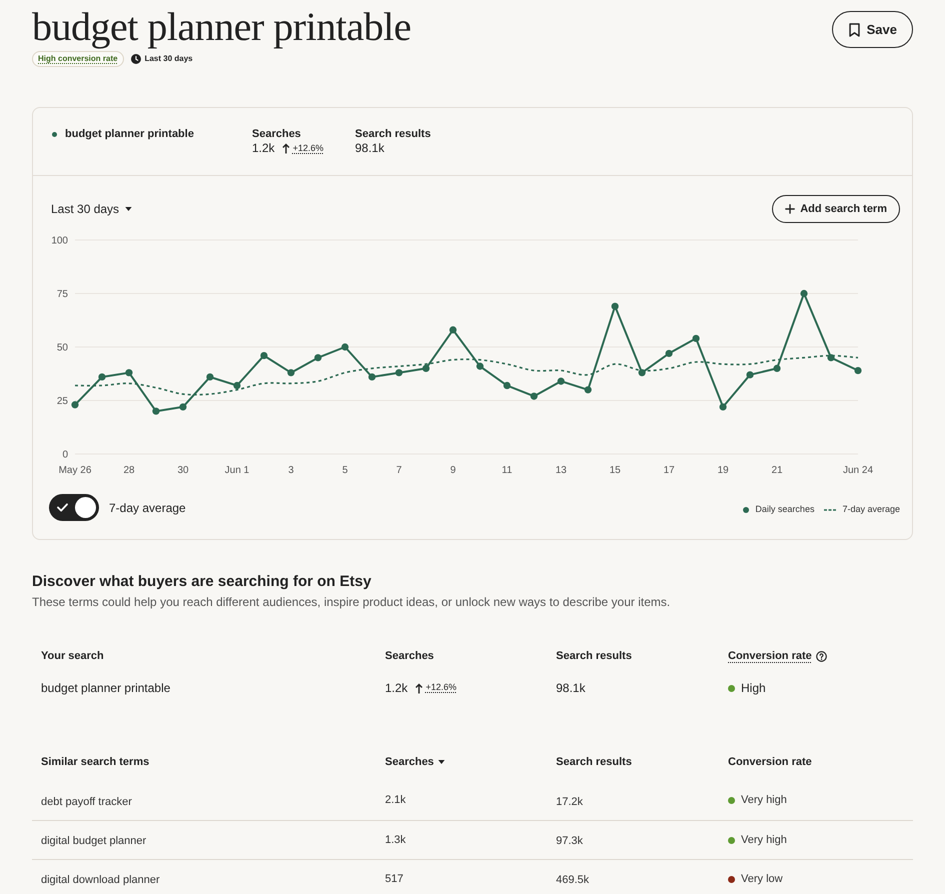 The height and width of the screenshot is (894, 945). What do you see at coordinates (135, 59) in the screenshot?
I see `clock-icon` at bounding box center [135, 59].